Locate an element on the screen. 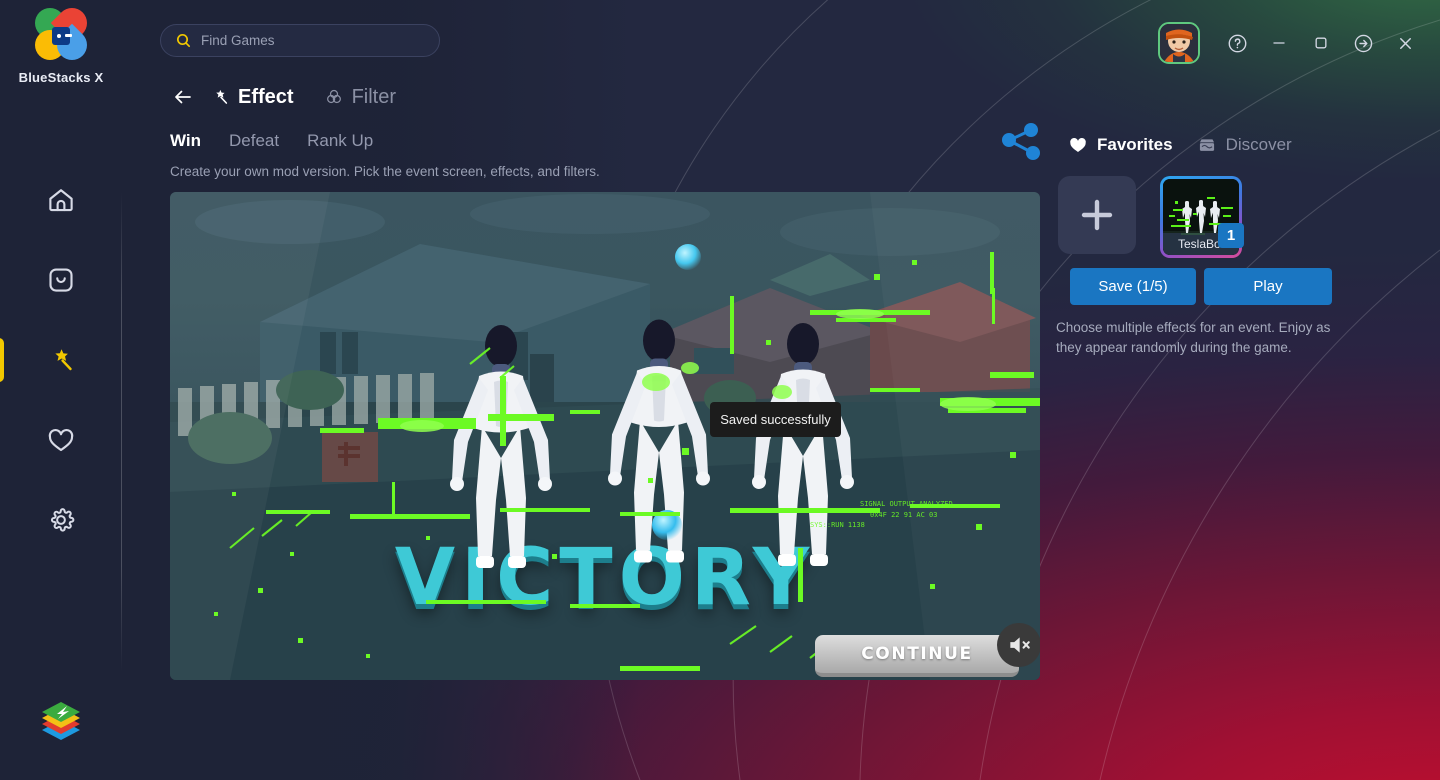 The height and width of the screenshot is (780, 1440). sidebar-active-indicator is located at coordinates (2, 360).